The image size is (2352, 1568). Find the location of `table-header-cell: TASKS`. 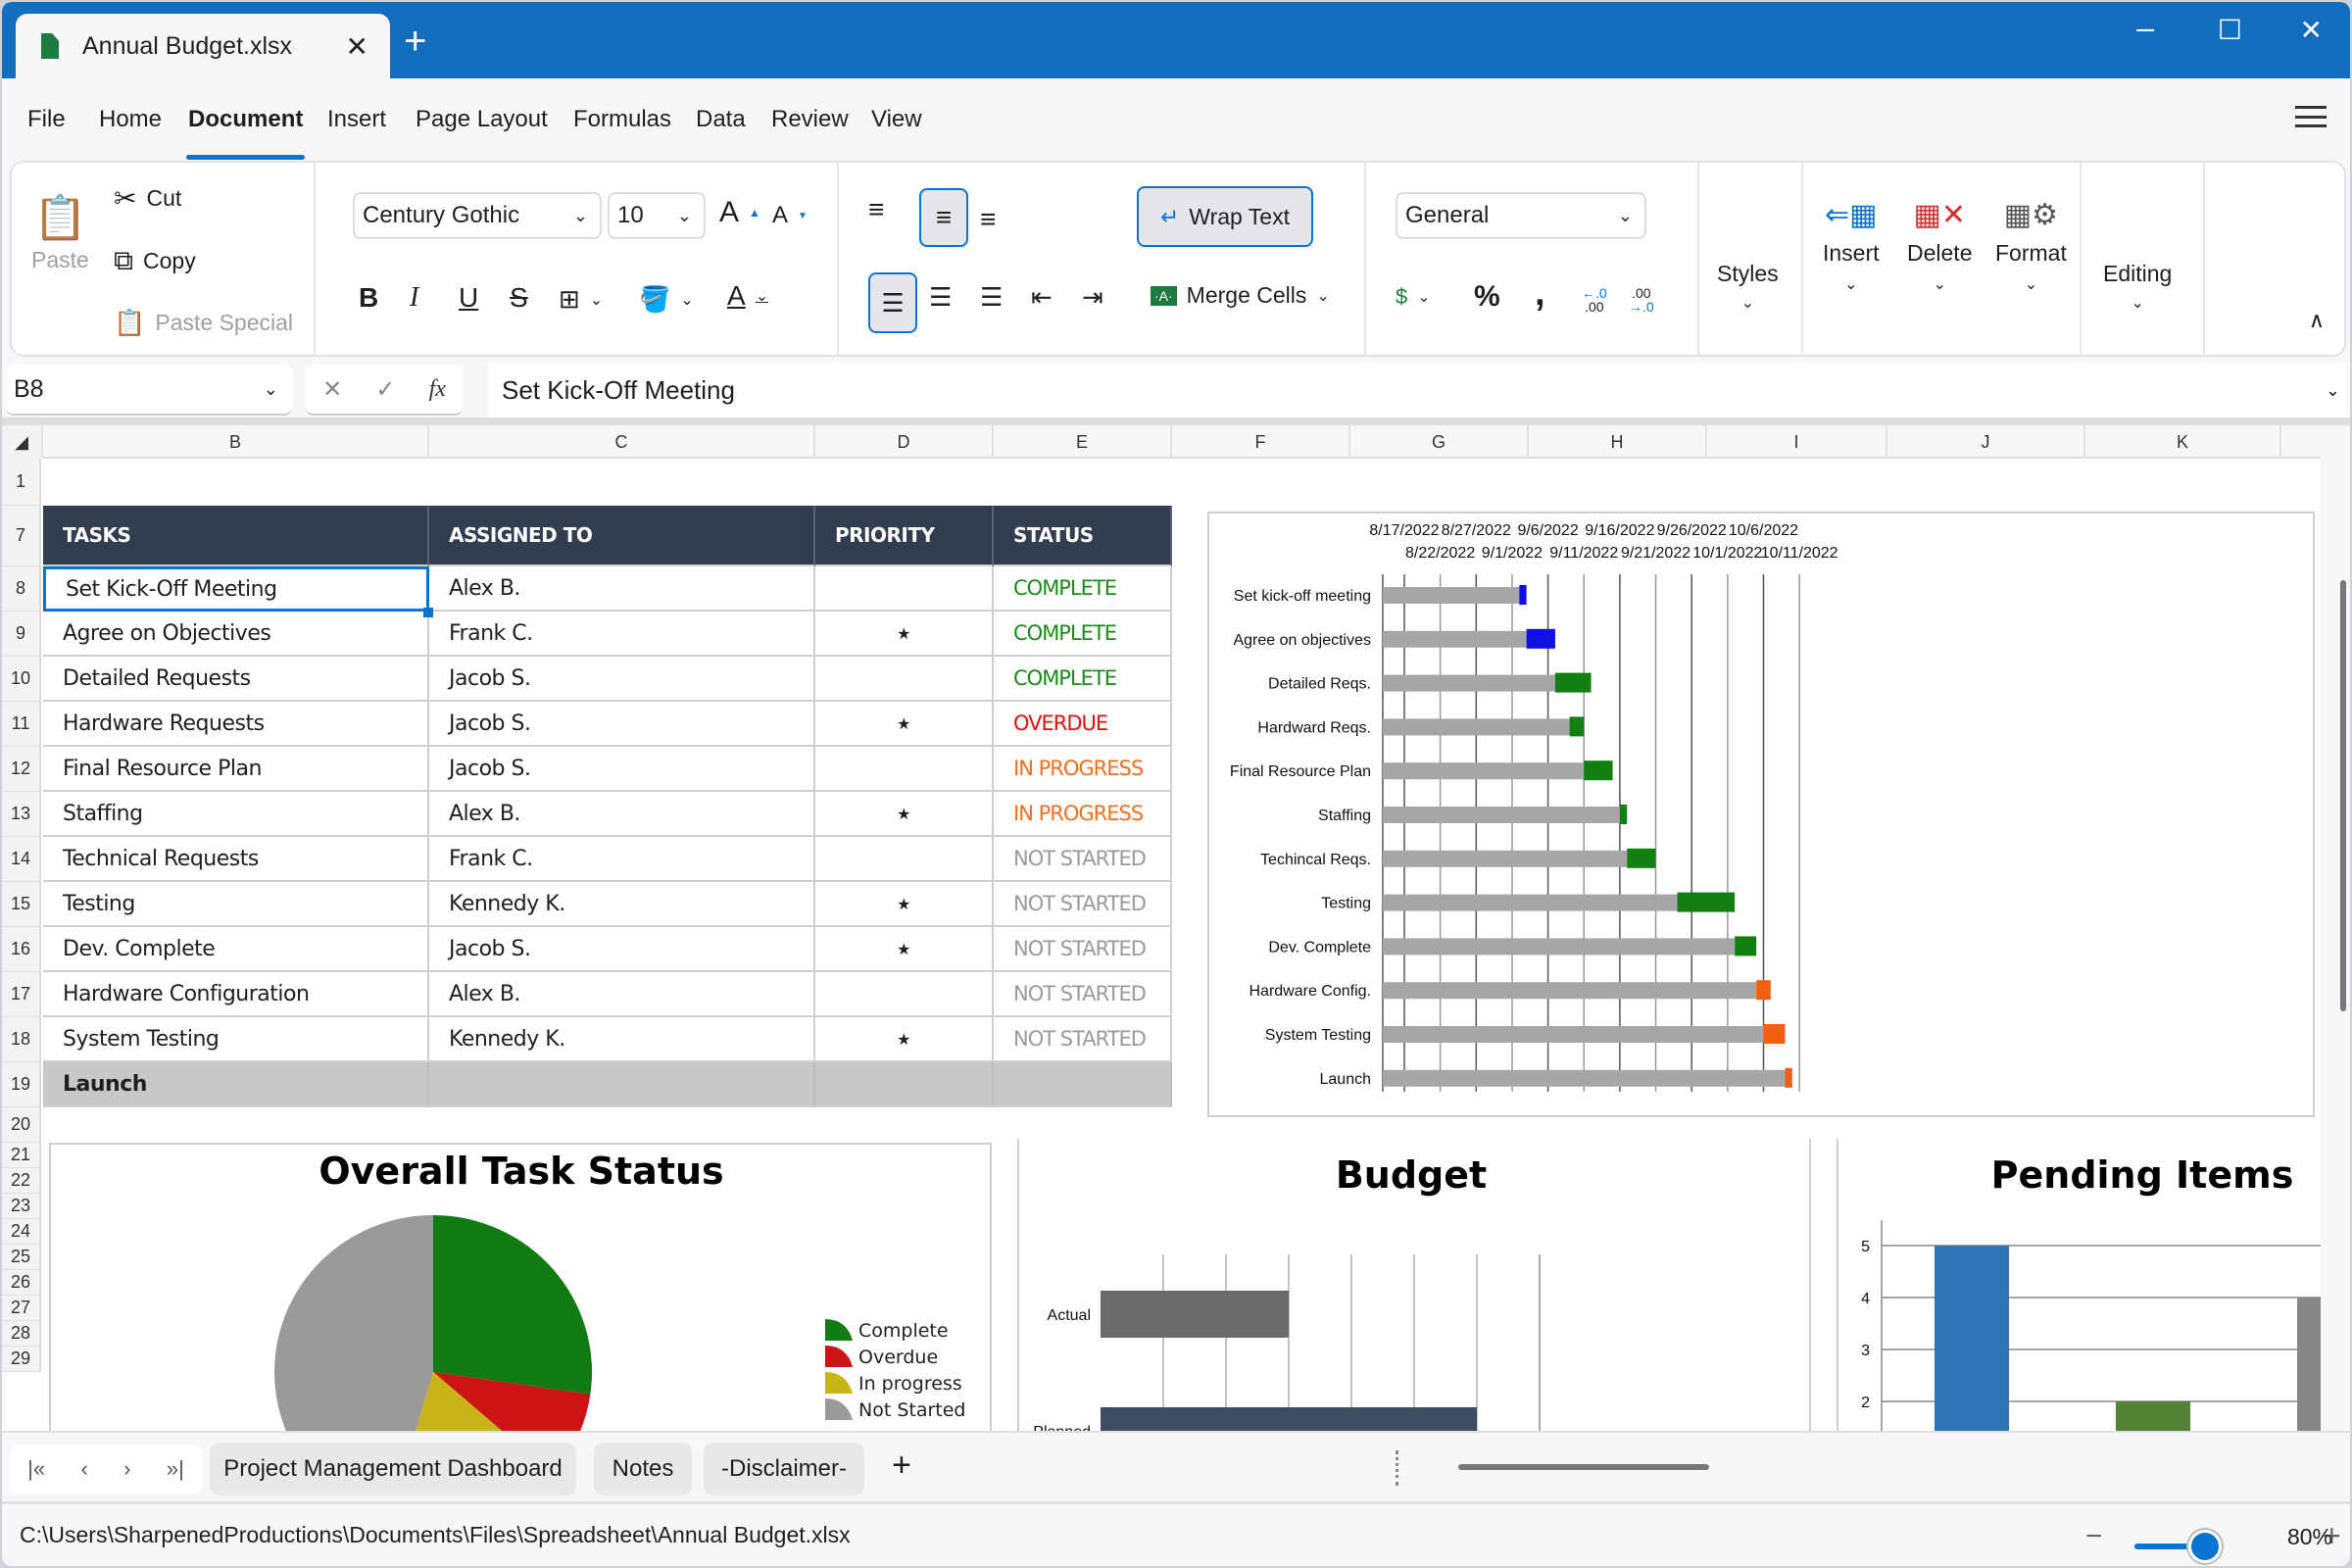

table-header-cell: TASKS is located at coordinates (236, 536).